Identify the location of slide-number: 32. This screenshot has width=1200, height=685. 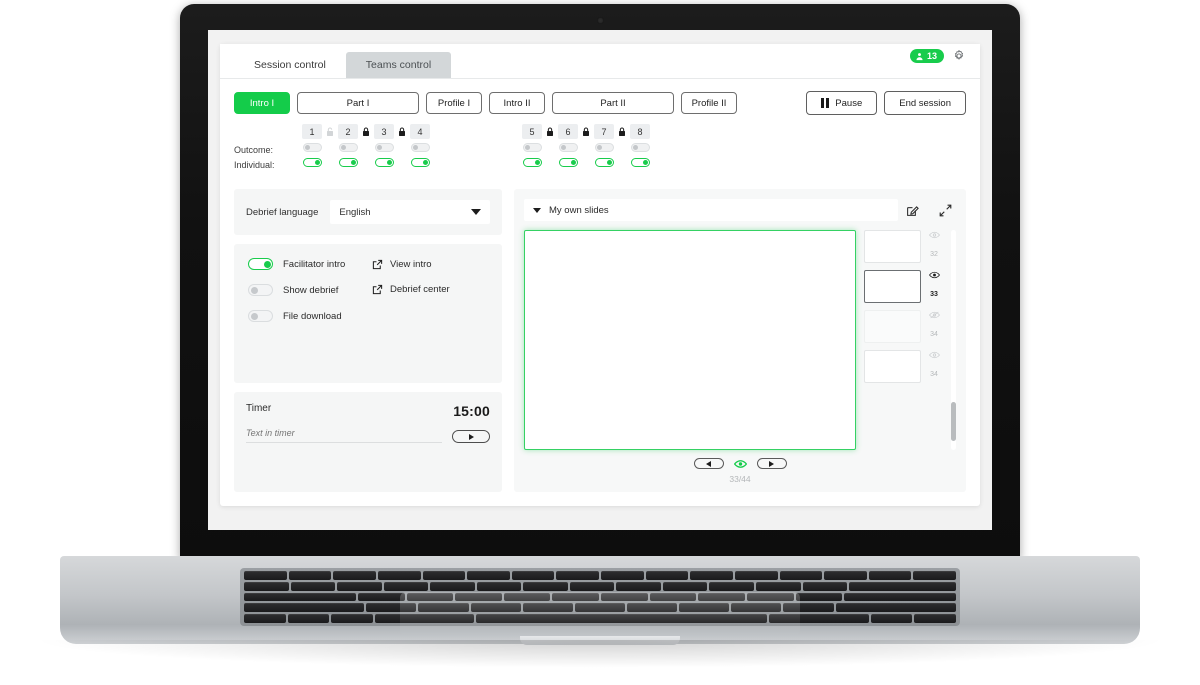
(934, 254).